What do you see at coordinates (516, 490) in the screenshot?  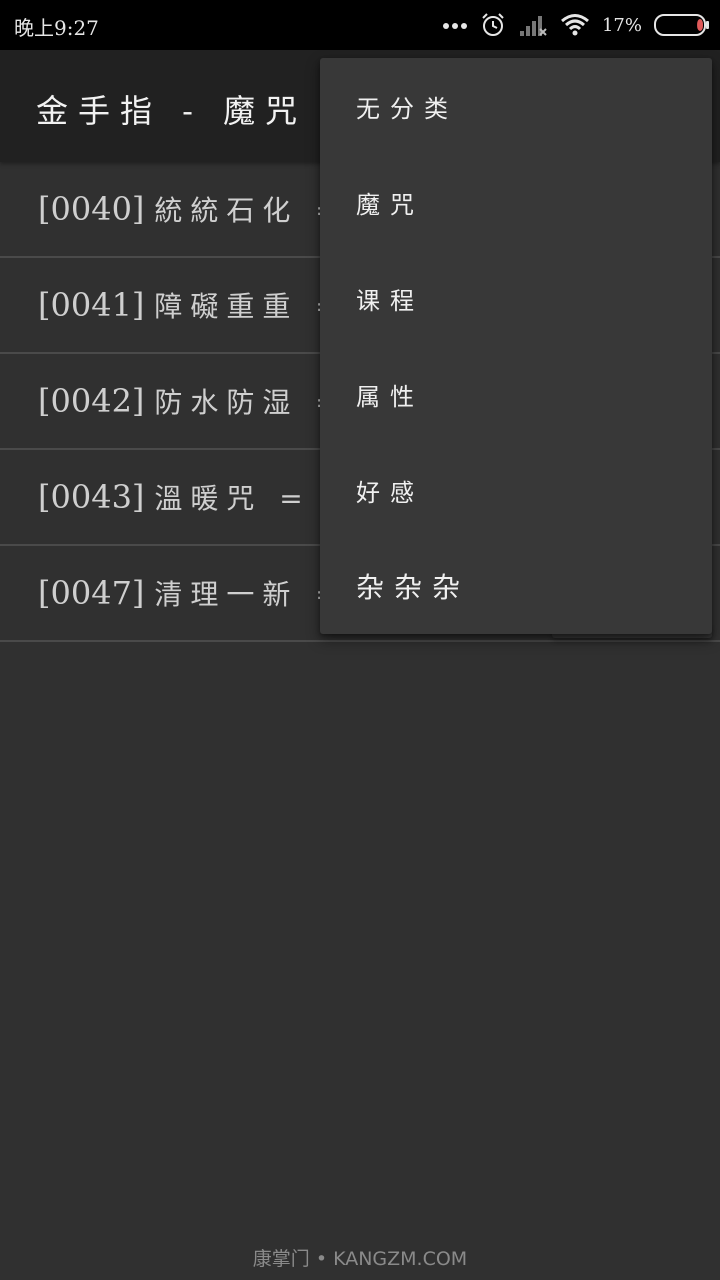 I see `menu-item-affection: 好感` at bounding box center [516, 490].